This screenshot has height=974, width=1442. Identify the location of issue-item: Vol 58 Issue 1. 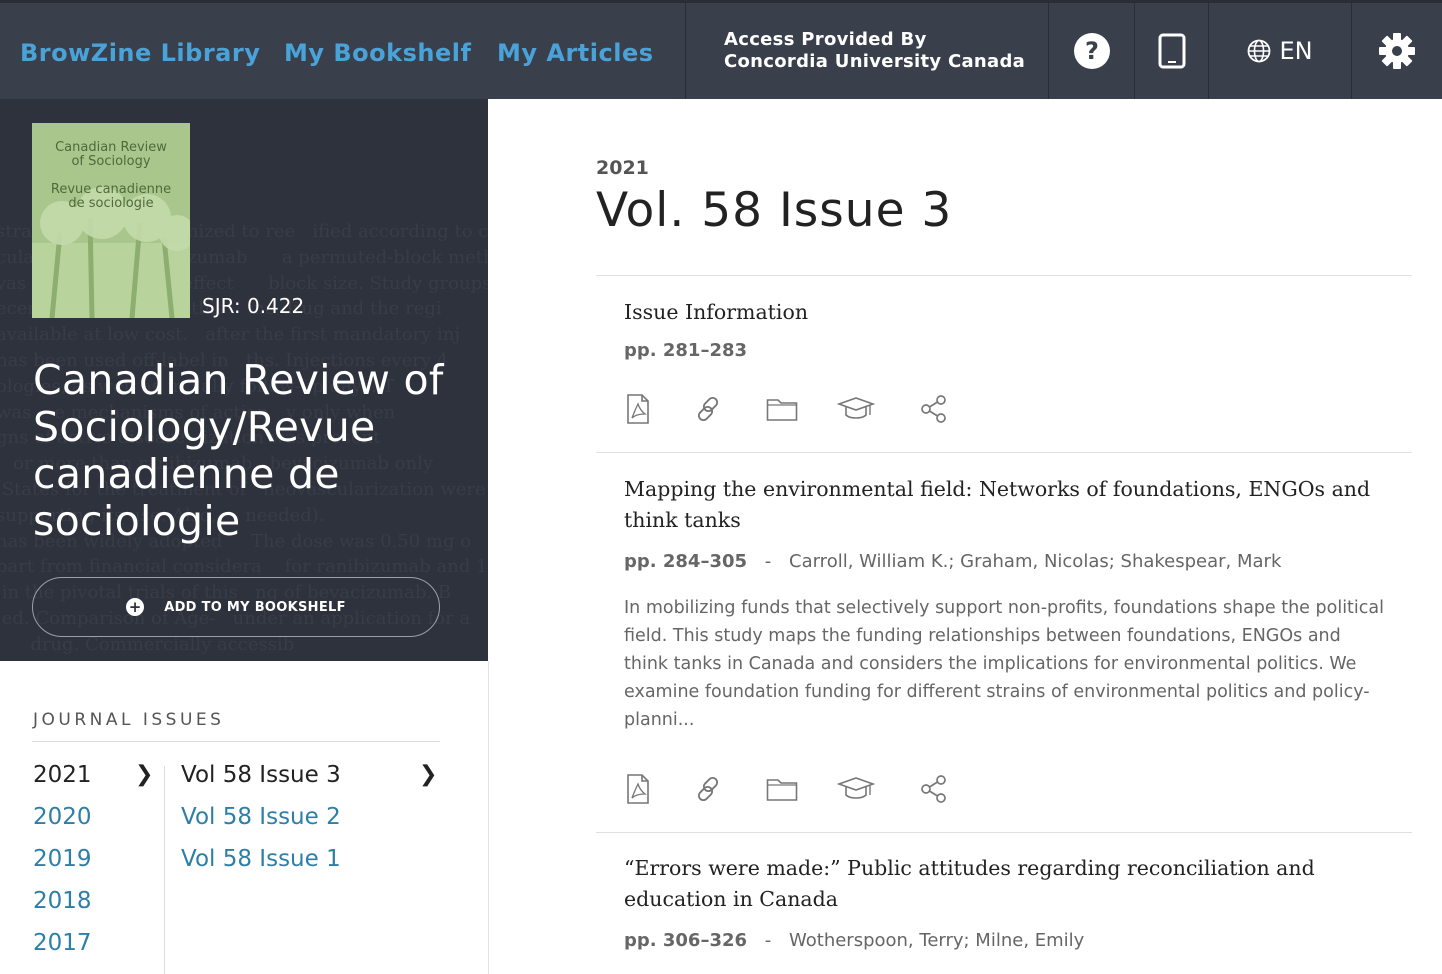
(311, 867).